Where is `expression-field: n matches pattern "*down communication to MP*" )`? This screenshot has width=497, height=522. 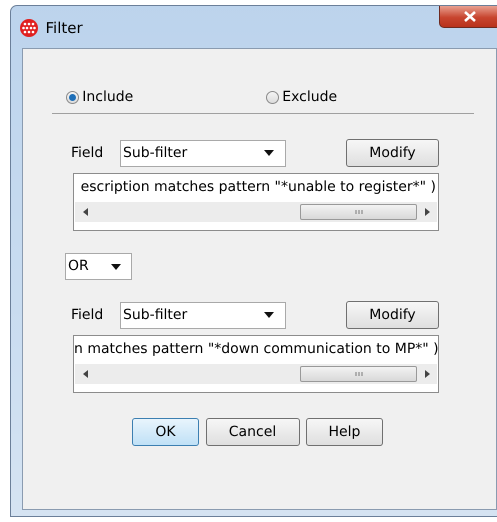
expression-field: n matches pattern "*down communication to MP*" ) is located at coordinates (256, 364).